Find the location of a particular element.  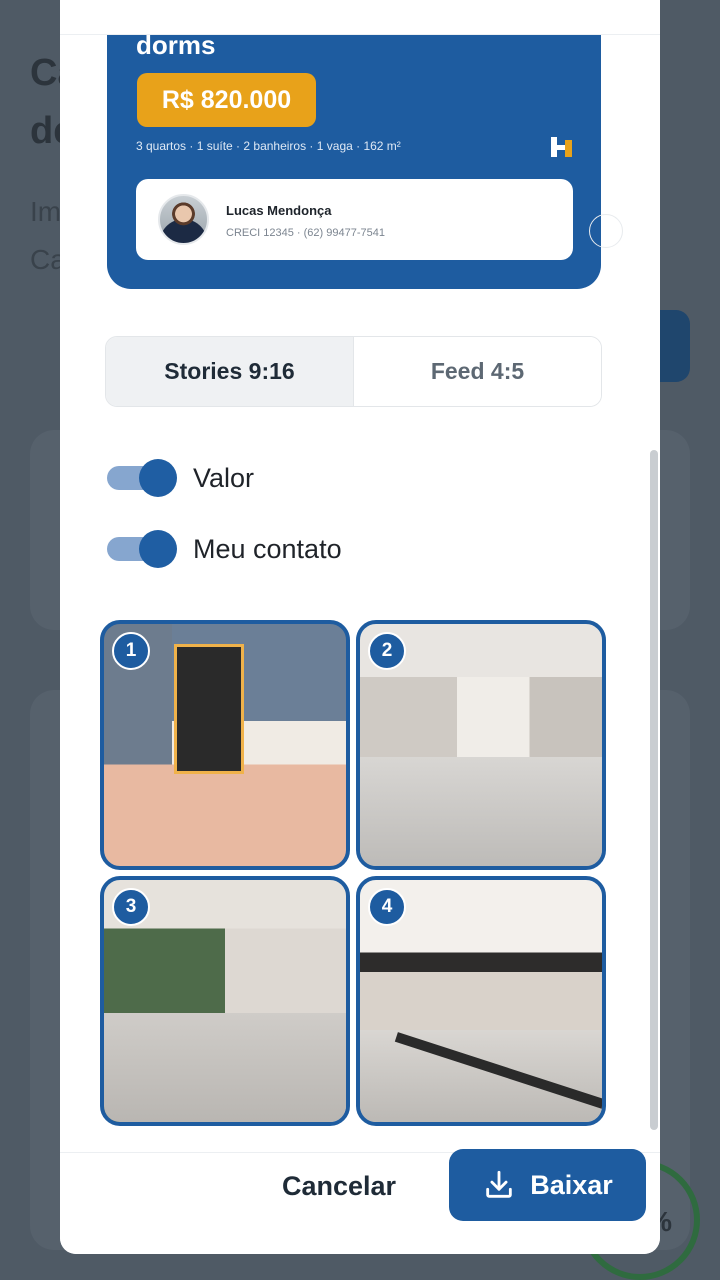

cancel-button: Cancelar is located at coordinates (339, 1186).